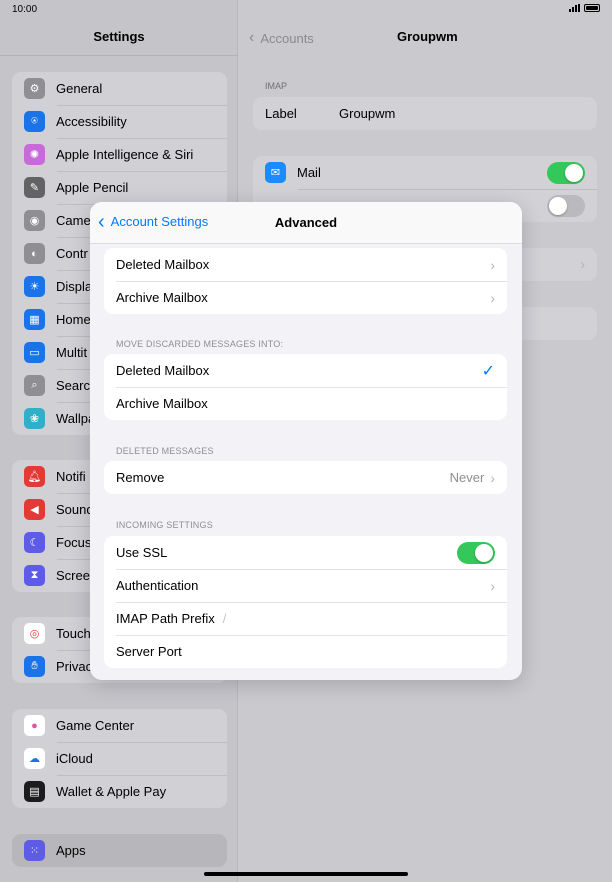 This screenshot has height=882, width=612. I want to click on incoming-settings-header: INCOMING SETTINGS, so click(164, 525).